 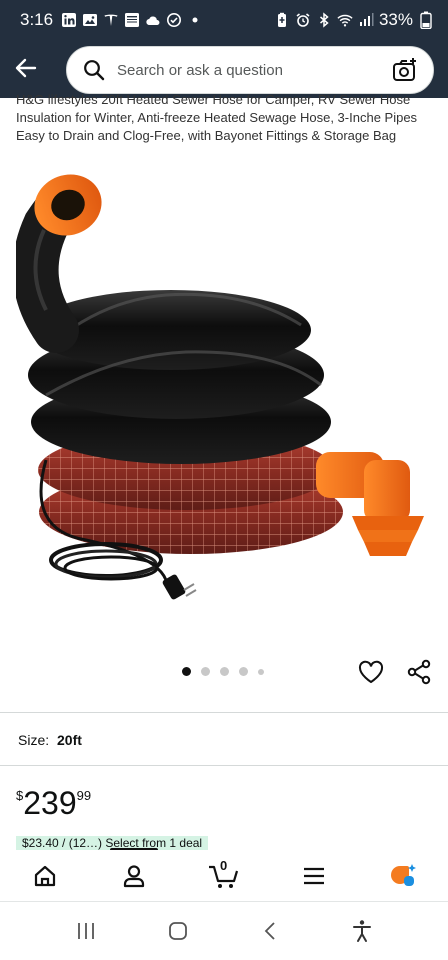 I want to click on share-button, so click(x=419, y=672).